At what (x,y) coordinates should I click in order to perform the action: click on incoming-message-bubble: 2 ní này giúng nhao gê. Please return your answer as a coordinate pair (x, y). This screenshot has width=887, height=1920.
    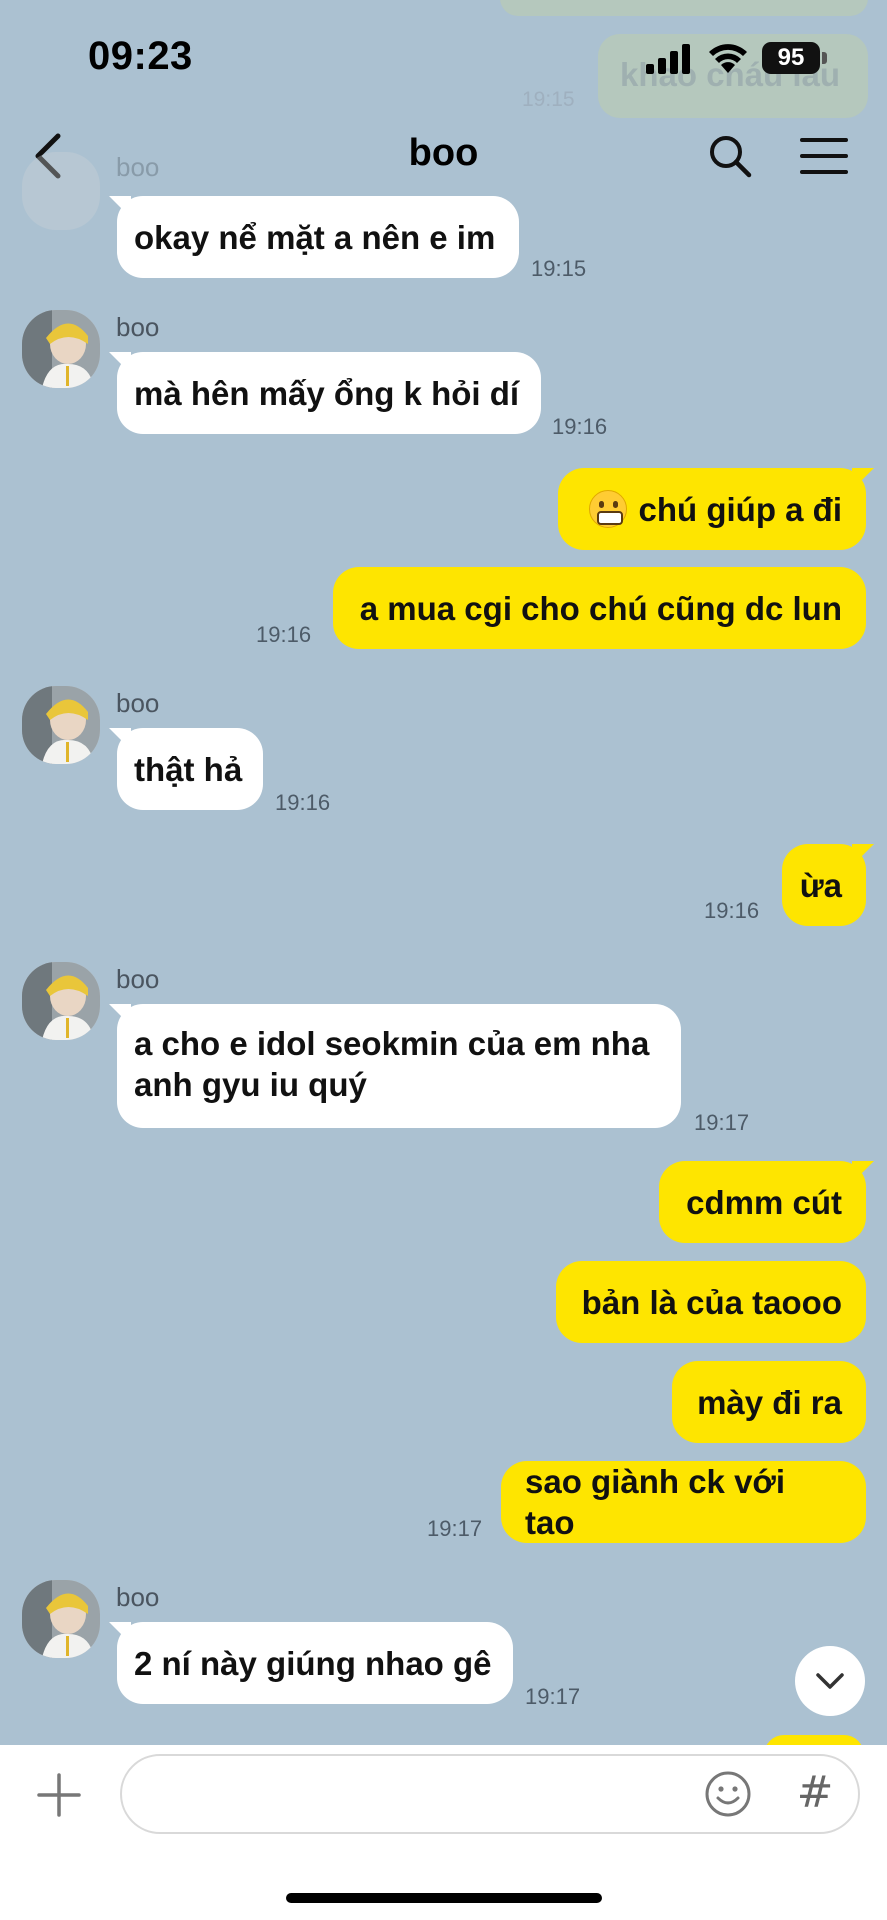
    Looking at the image, I should click on (315, 1663).